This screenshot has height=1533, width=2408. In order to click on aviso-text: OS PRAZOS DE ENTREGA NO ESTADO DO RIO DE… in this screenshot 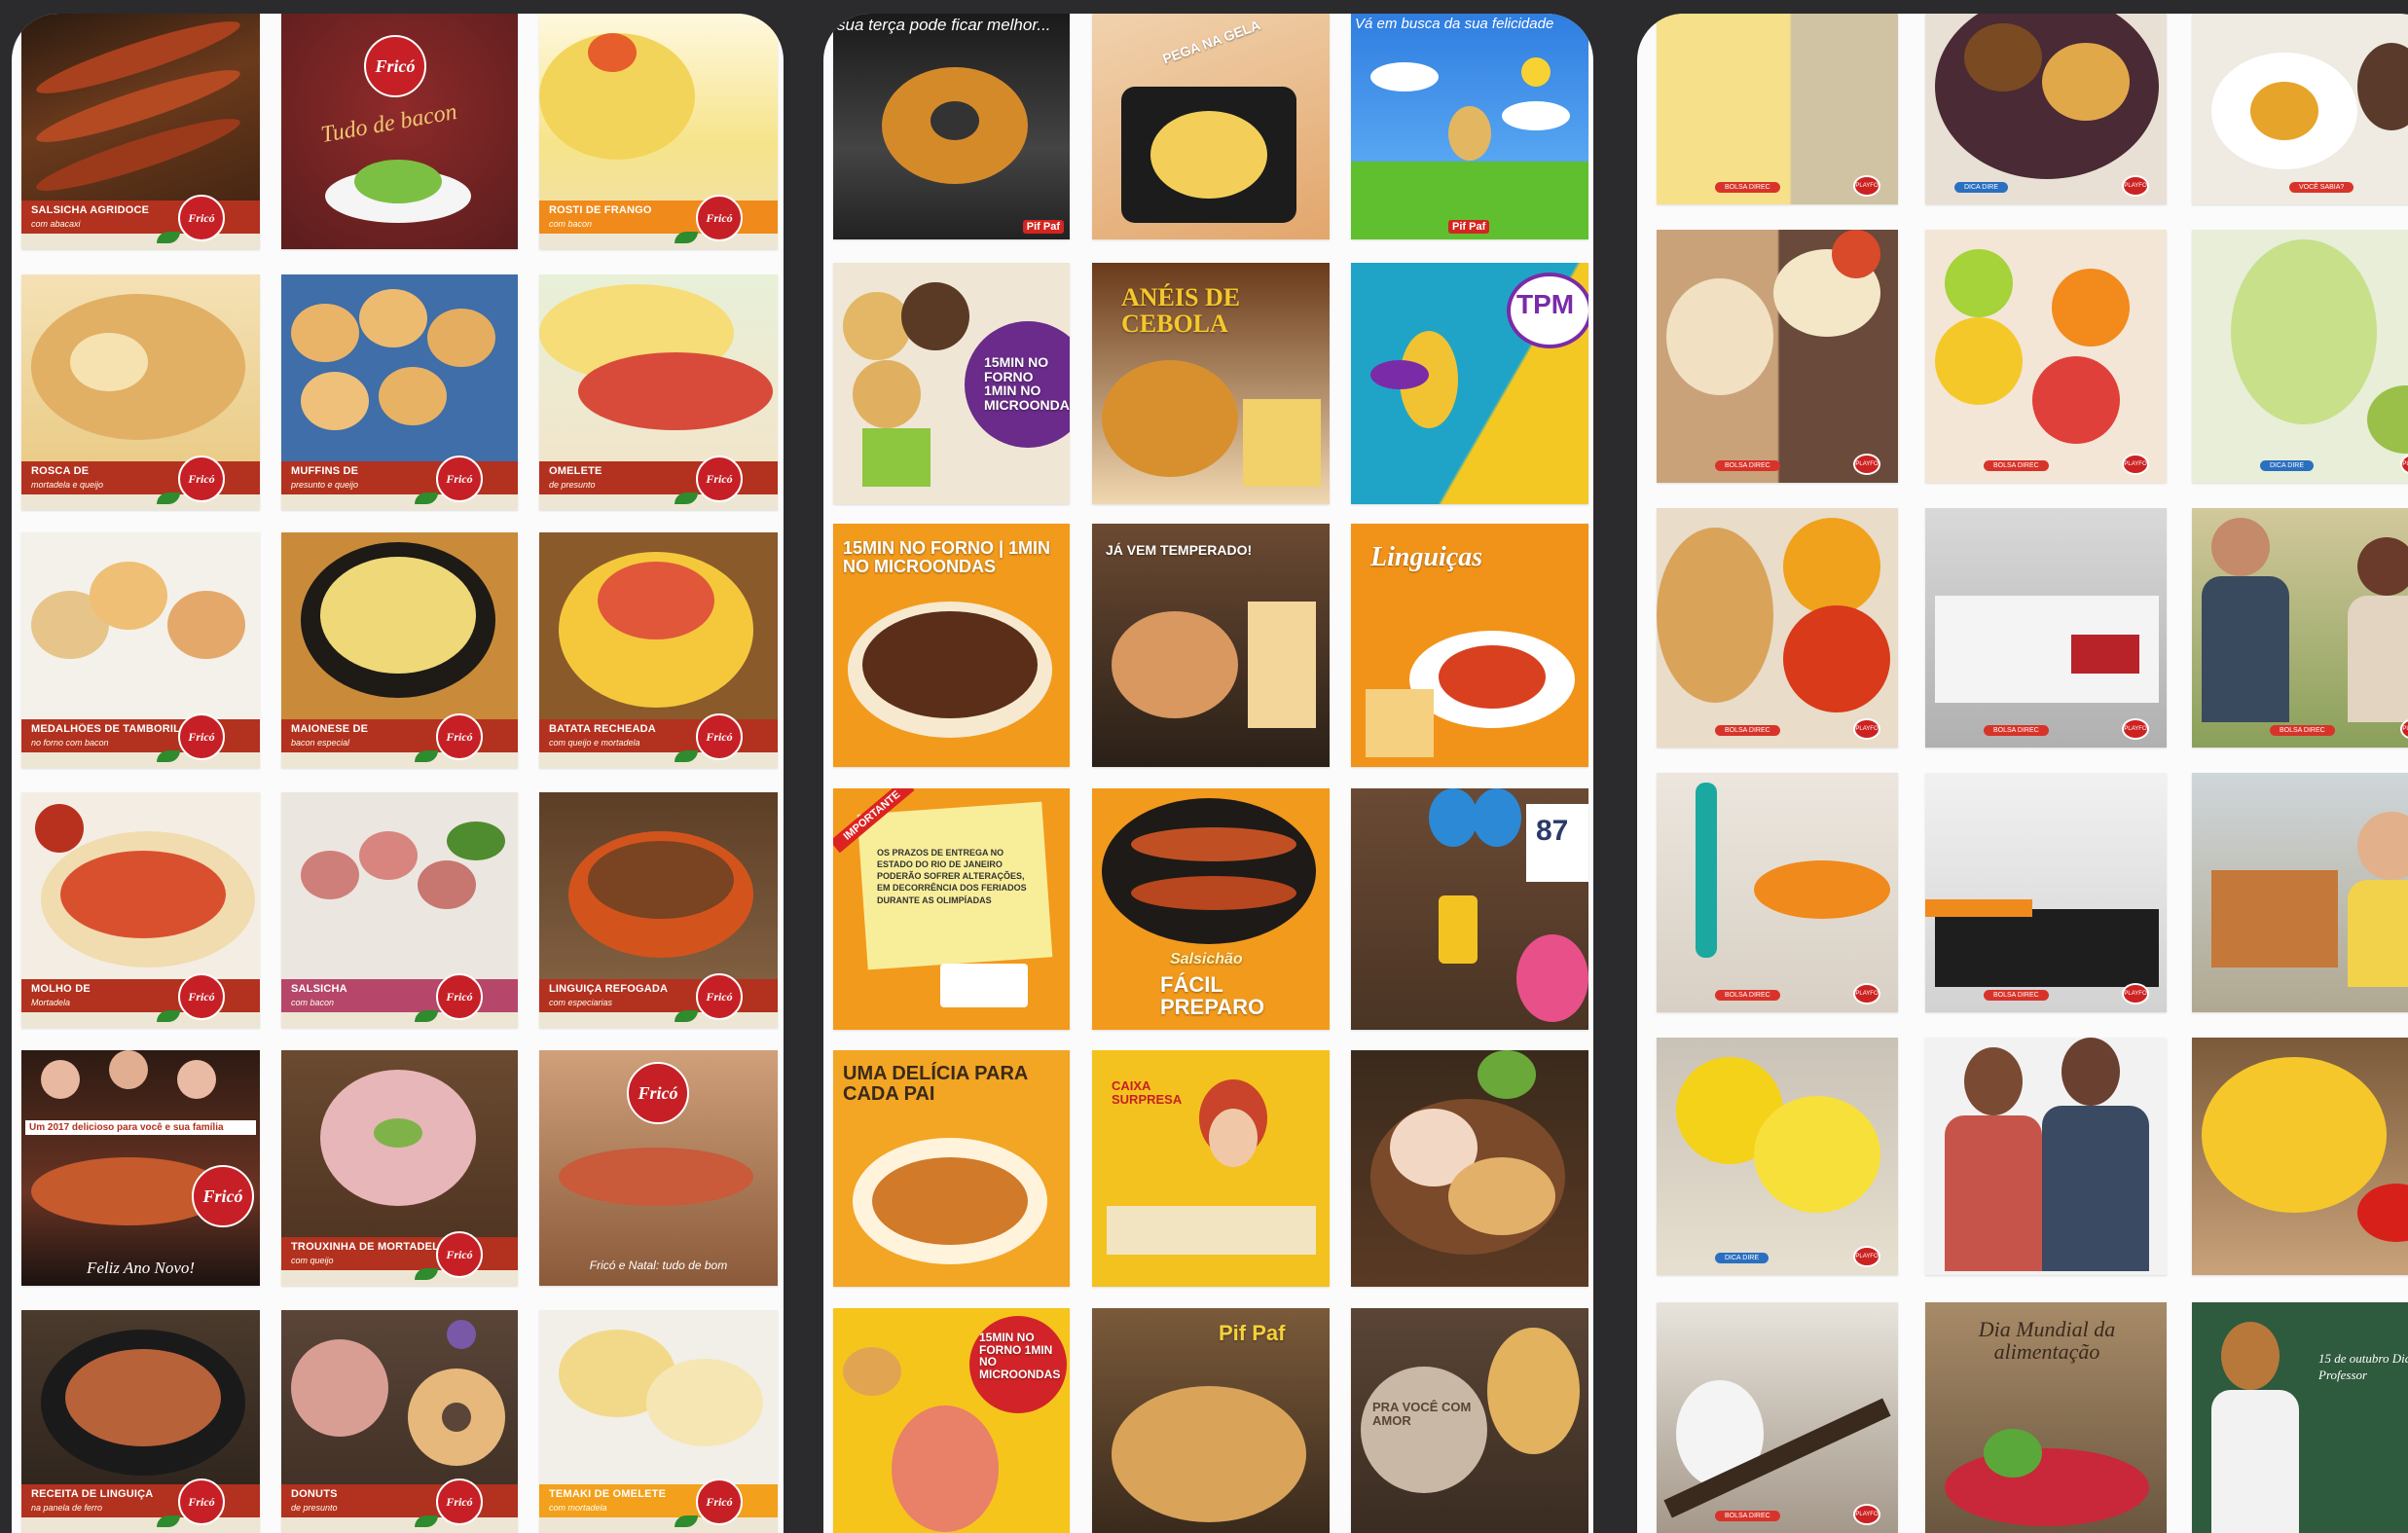, I will do `click(952, 877)`.